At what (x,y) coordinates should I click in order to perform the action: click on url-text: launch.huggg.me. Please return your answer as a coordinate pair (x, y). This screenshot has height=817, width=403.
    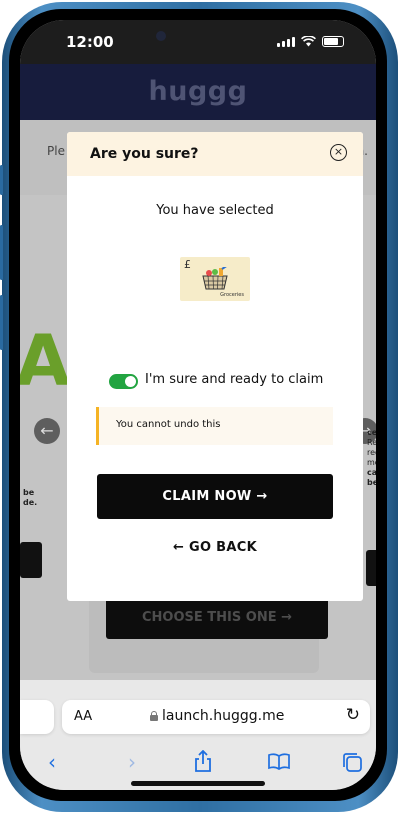
    Looking at the image, I should click on (223, 716).